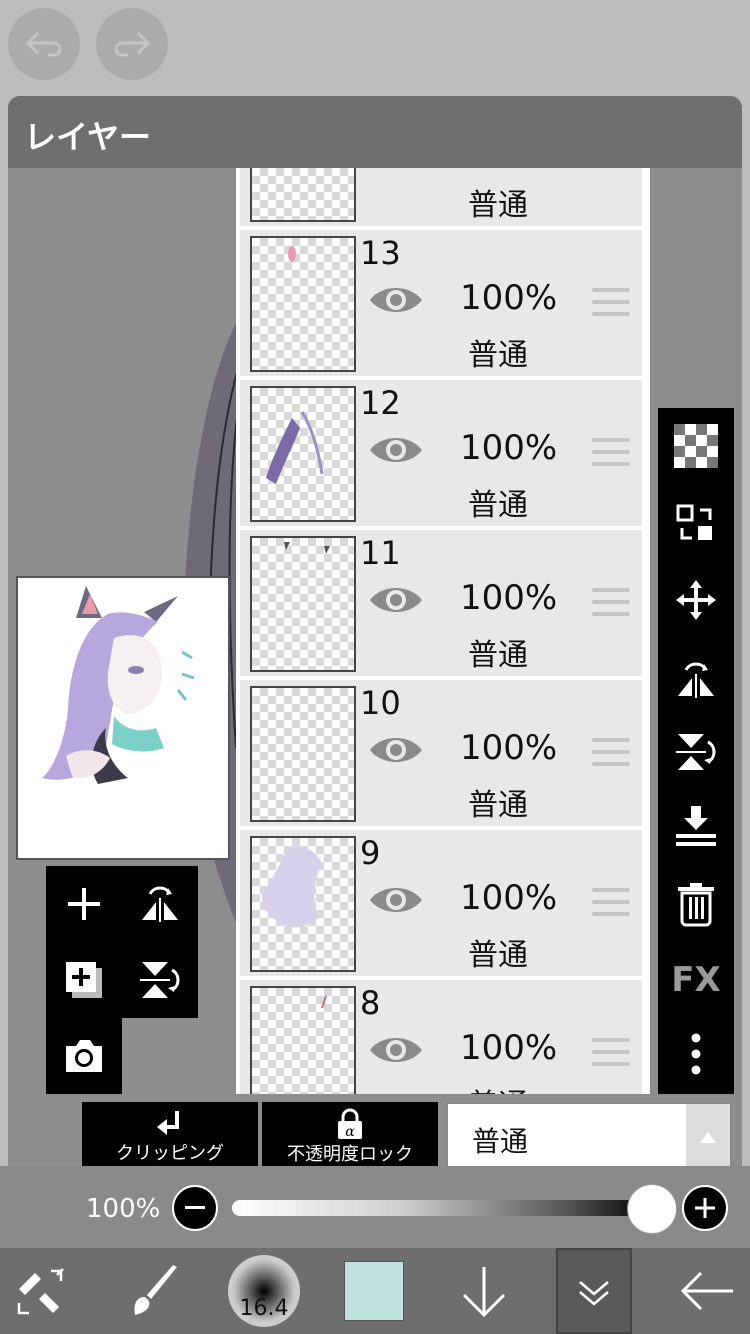 Image resolution: width=750 pixels, height=1334 pixels. What do you see at coordinates (708, 1137) in the screenshot?
I see `select-arrow-icon` at bounding box center [708, 1137].